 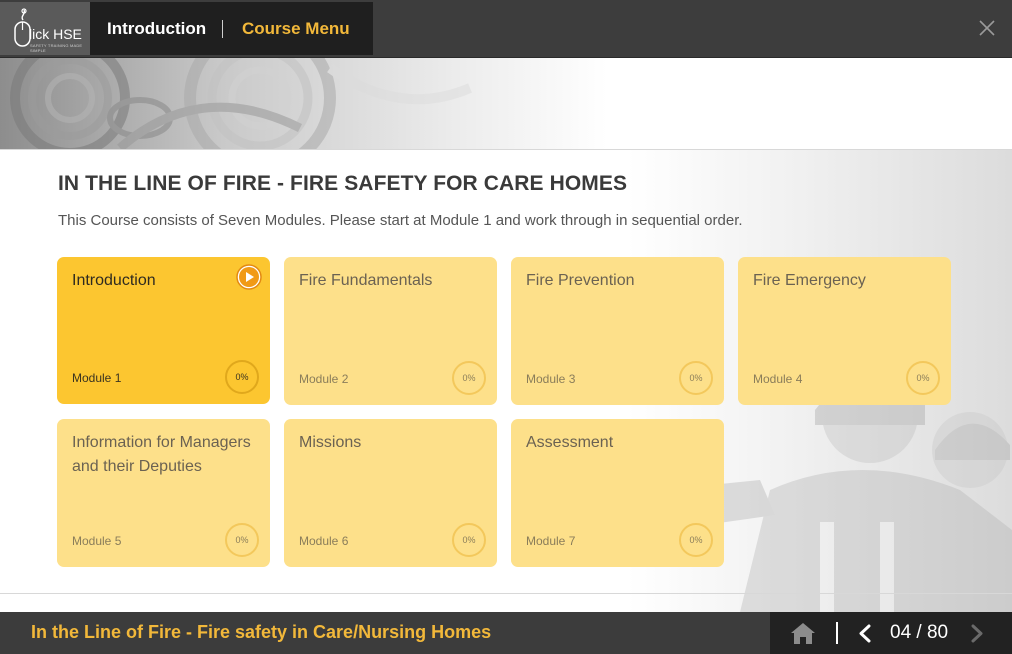 I want to click on module-number: Module 1, so click(x=97, y=378).